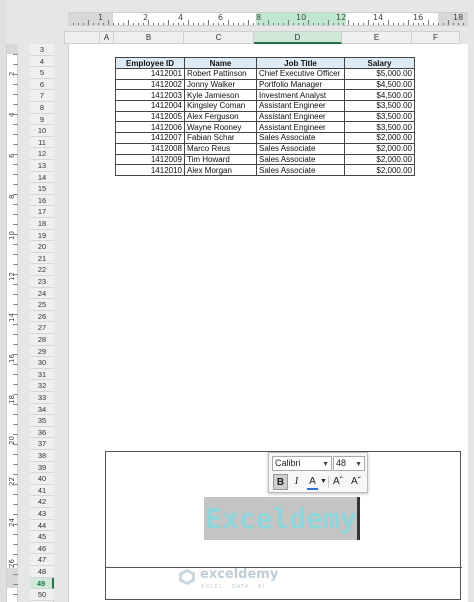  Describe the element at coordinates (42, 282) in the screenshot. I see `row-header-23: 23` at that location.